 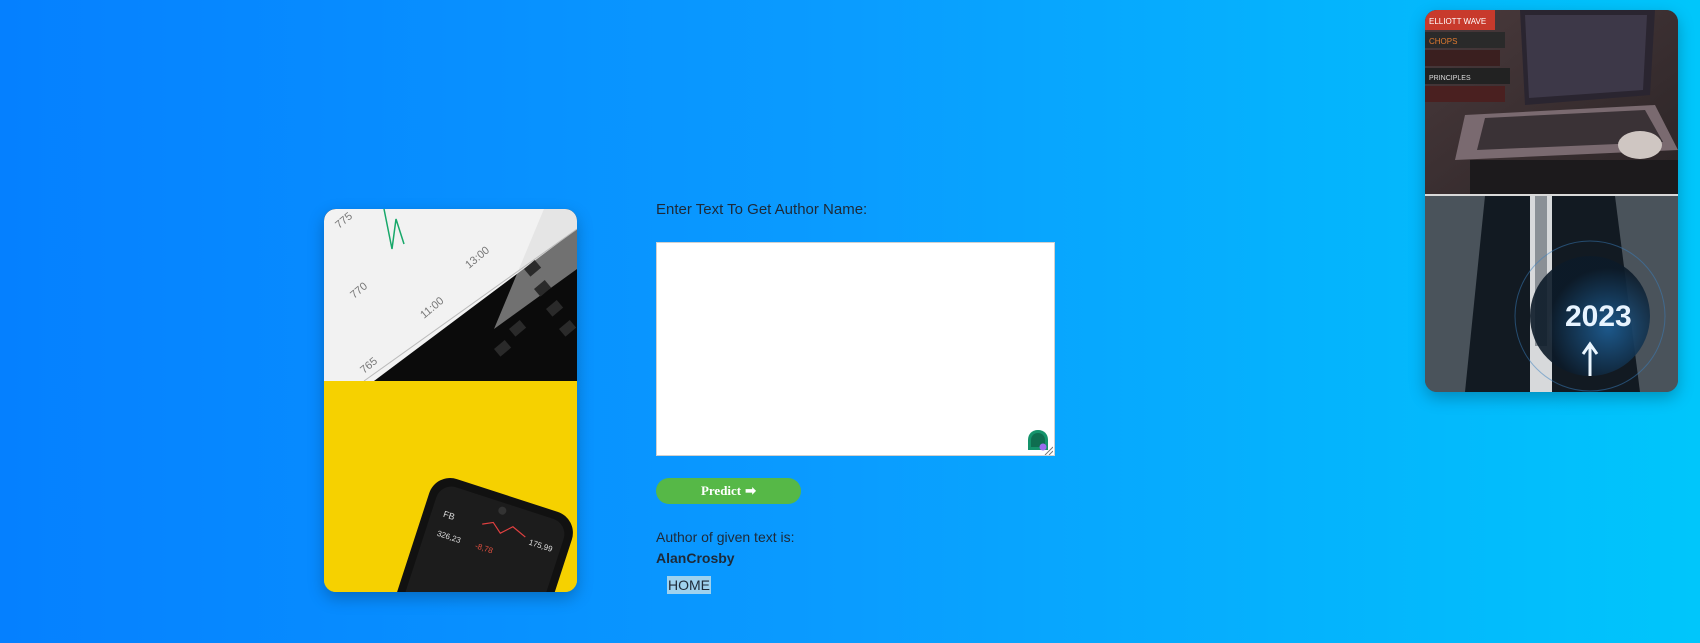 What do you see at coordinates (1457, 21) in the screenshot?
I see `svg-text: ELLIOTT WAVE` at bounding box center [1457, 21].